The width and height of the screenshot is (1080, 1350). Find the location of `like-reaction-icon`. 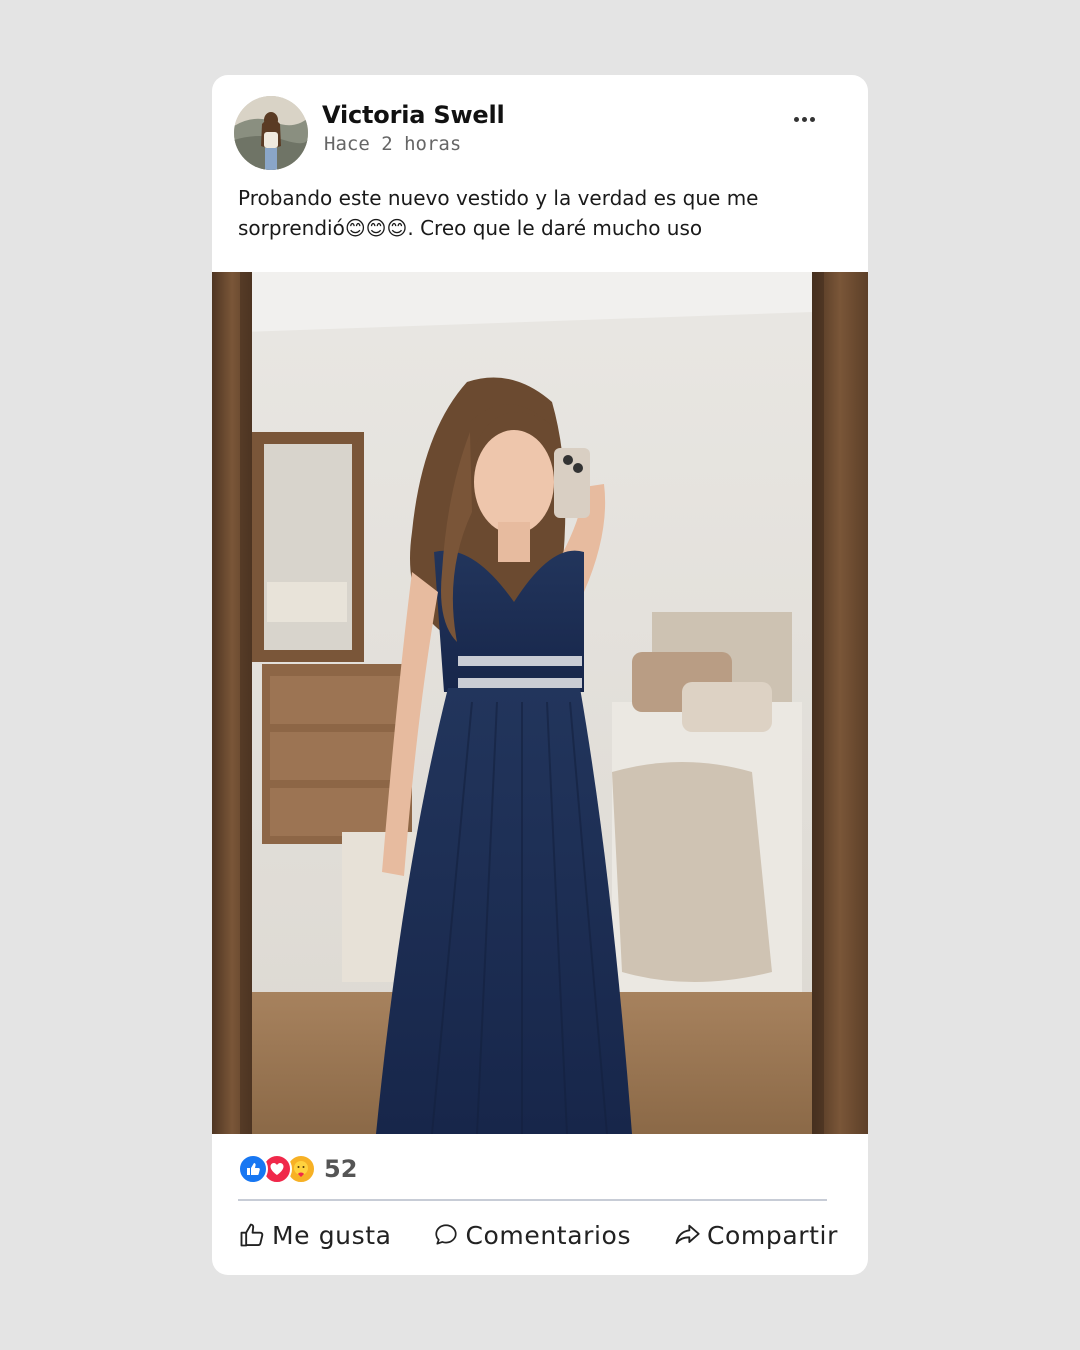

like-reaction-icon is located at coordinates (253, 1169).